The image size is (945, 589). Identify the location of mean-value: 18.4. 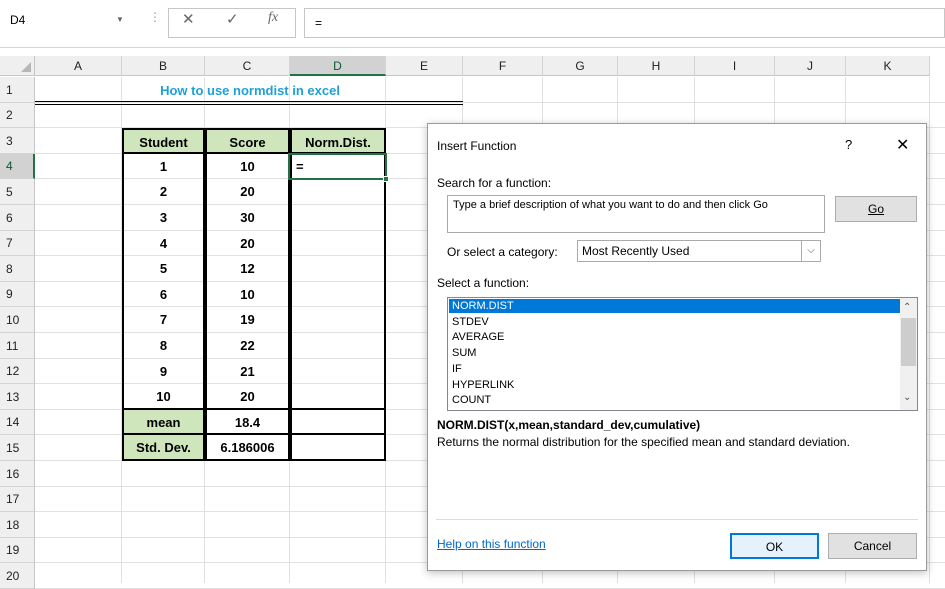
(247, 422).